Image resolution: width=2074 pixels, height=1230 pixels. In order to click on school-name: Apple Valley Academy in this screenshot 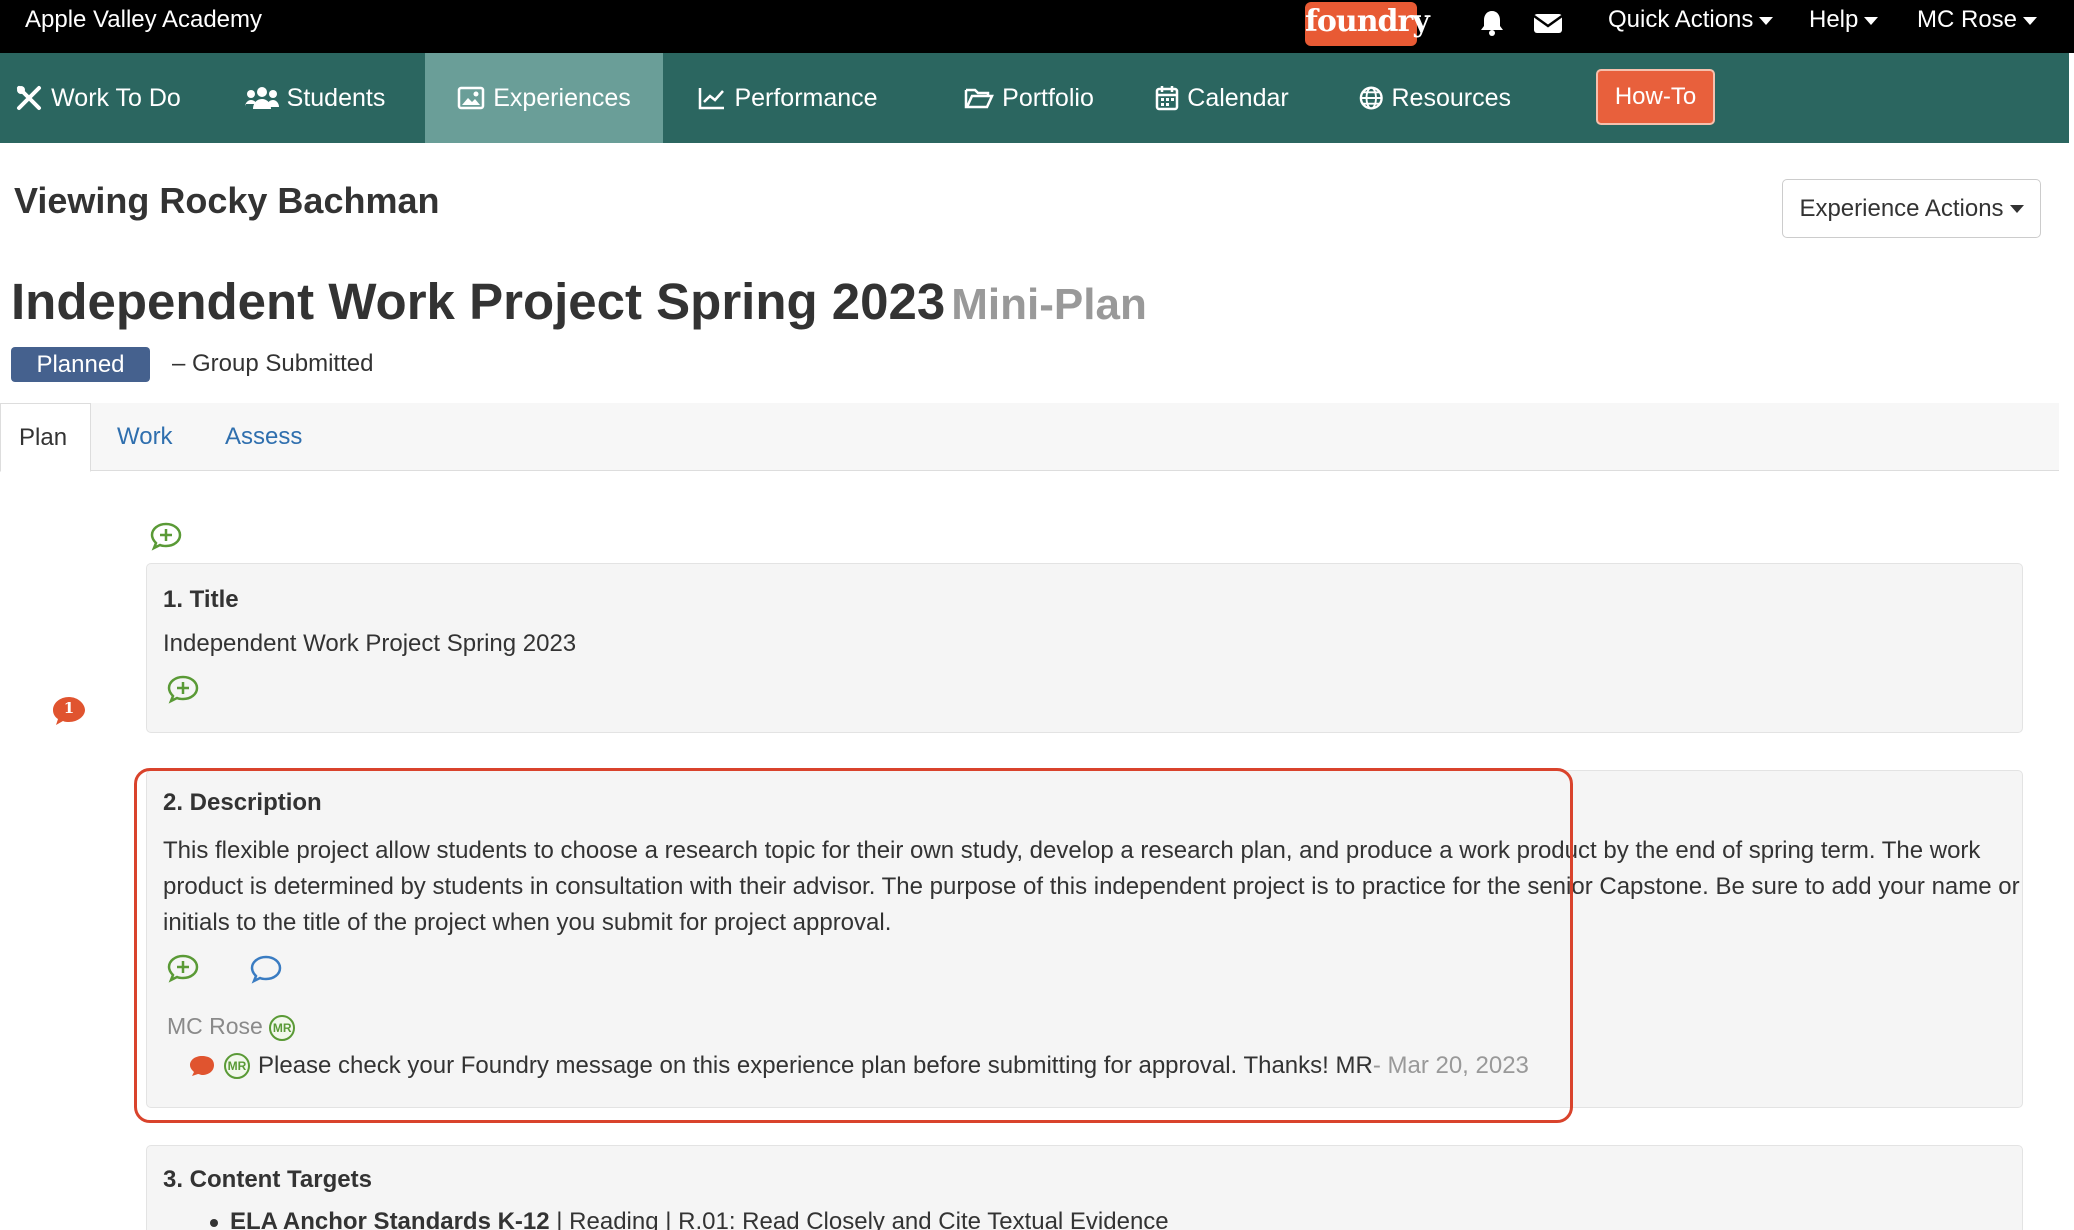, I will do `click(143, 20)`.